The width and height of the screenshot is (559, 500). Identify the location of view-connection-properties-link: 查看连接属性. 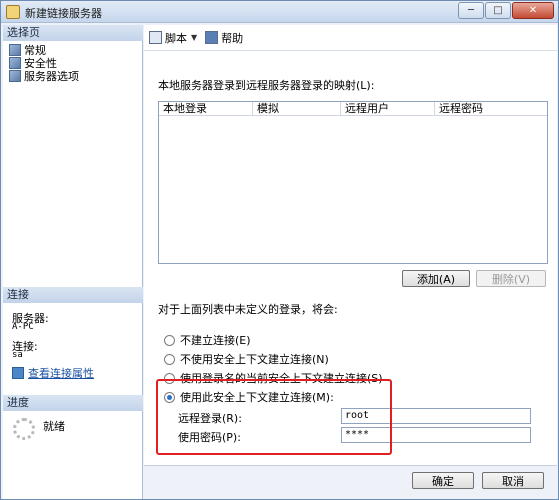
(53, 373).